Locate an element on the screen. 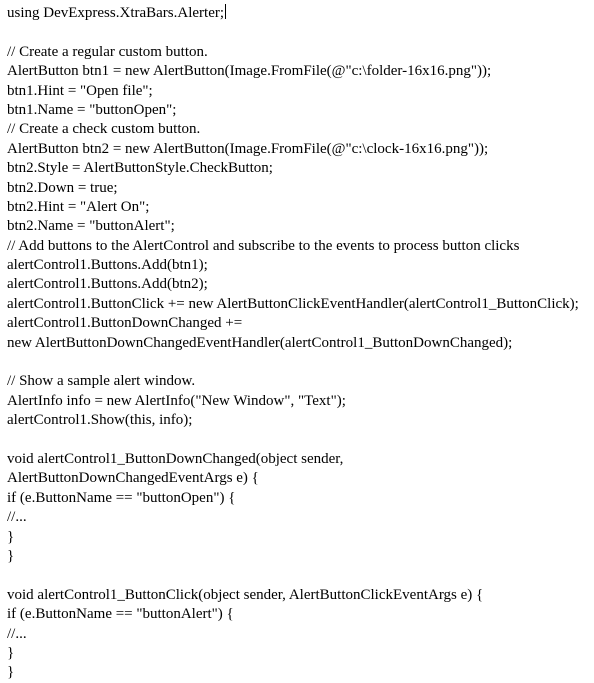 The height and width of the screenshot is (683, 594). code-line: btn1.Name = "buttonOpen"; is located at coordinates (300, 110).